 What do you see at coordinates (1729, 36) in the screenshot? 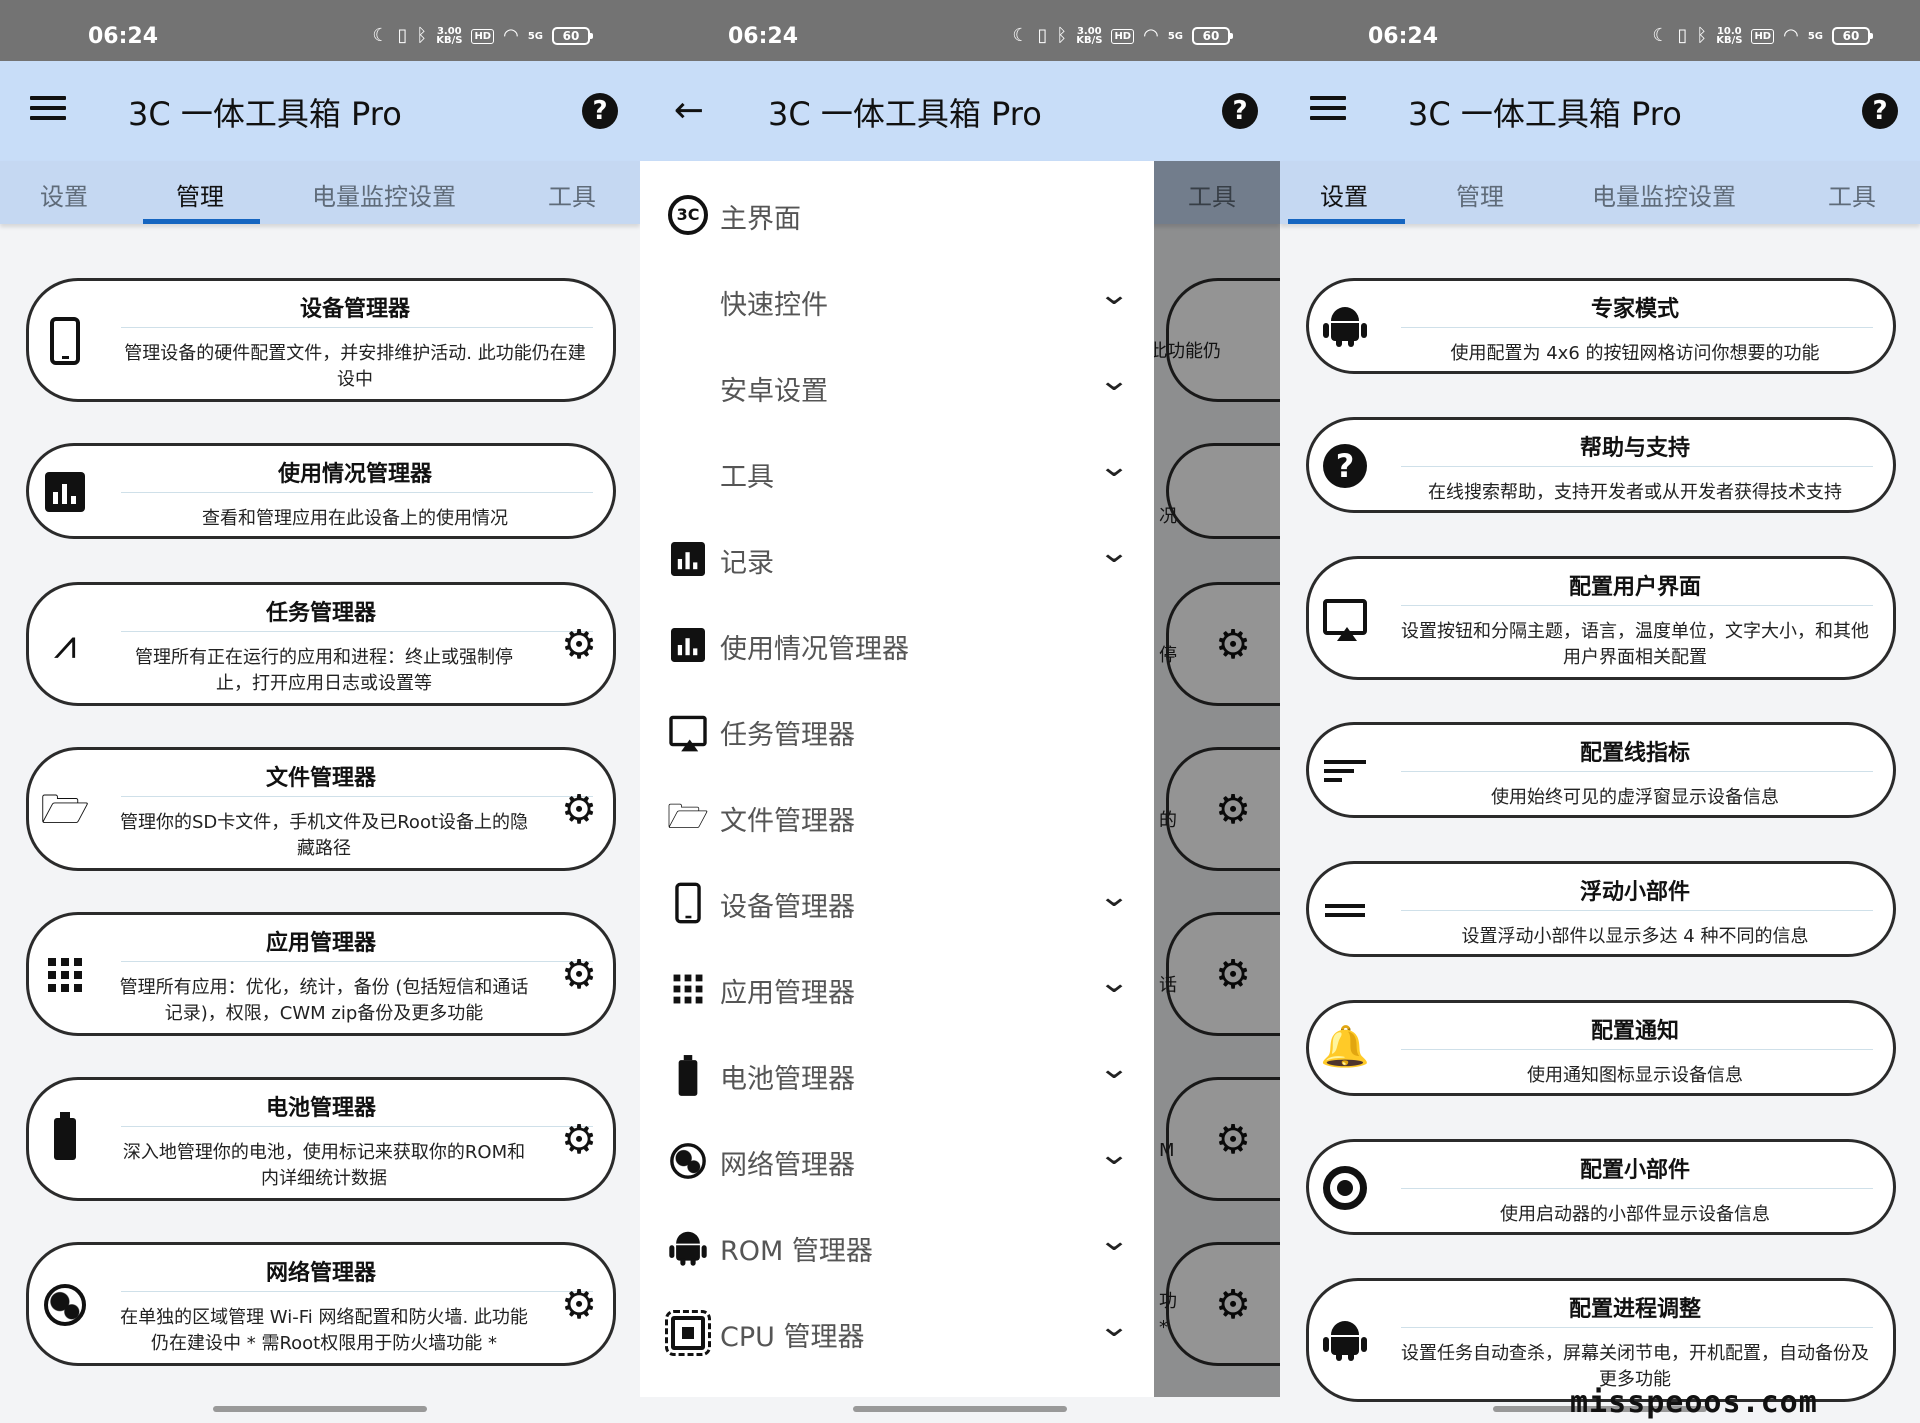
I see `net-speed: 10.0 KB/S` at bounding box center [1729, 36].